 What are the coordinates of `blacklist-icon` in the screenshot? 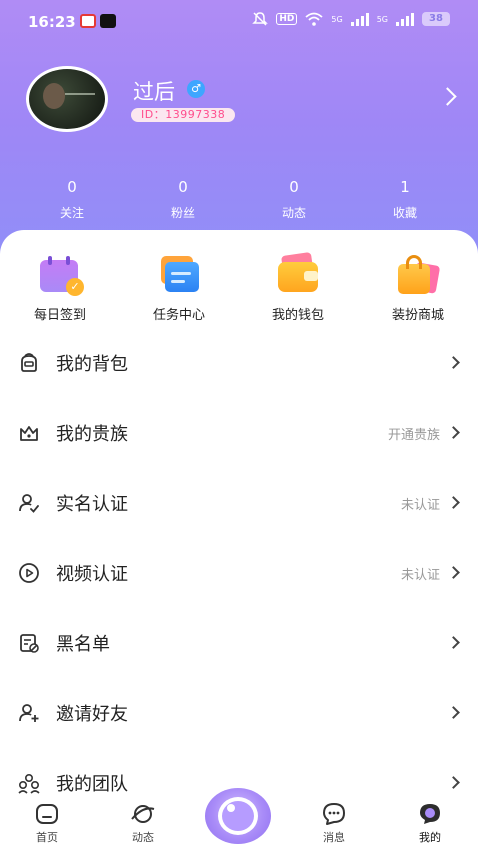 It's located at (29, 643).